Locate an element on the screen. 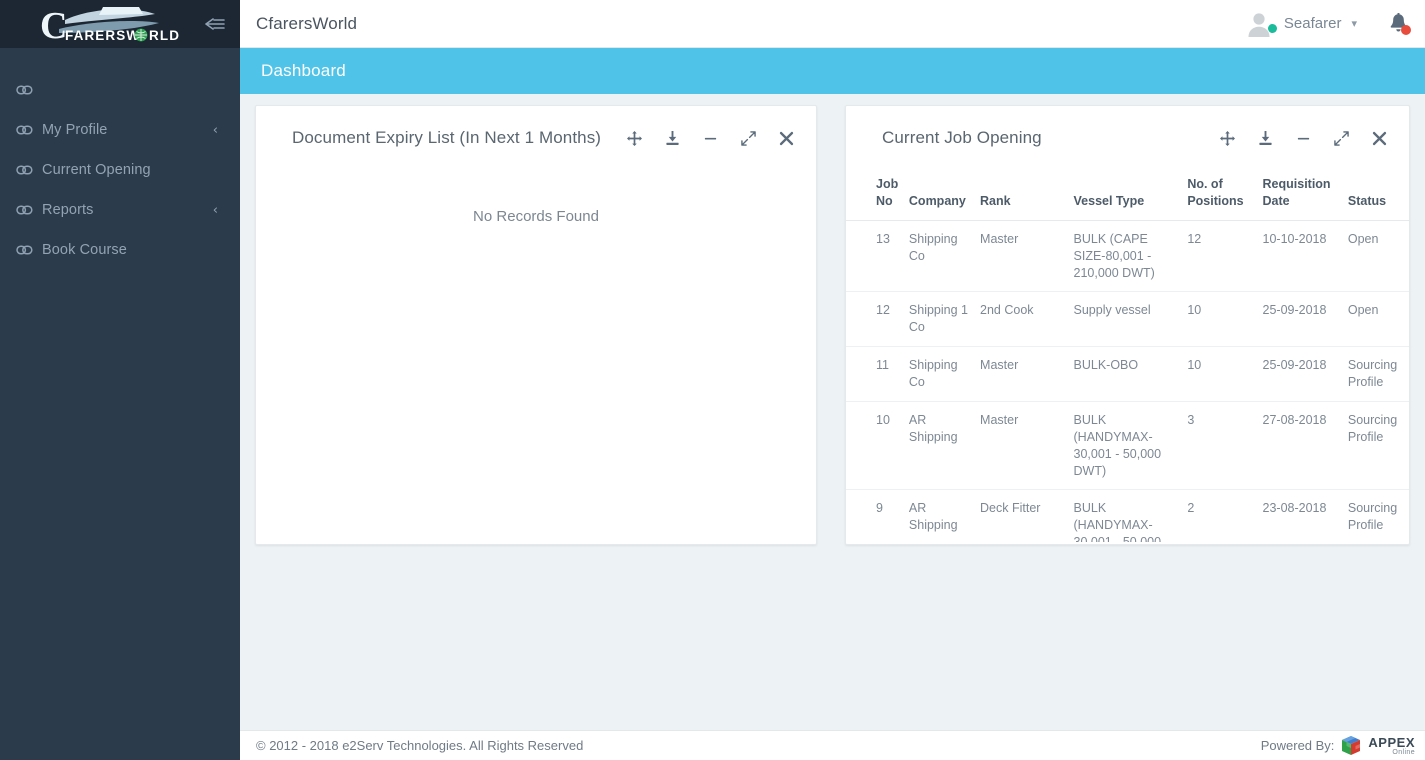  cell-positions: 3 is located at coordinates (1219, 446).